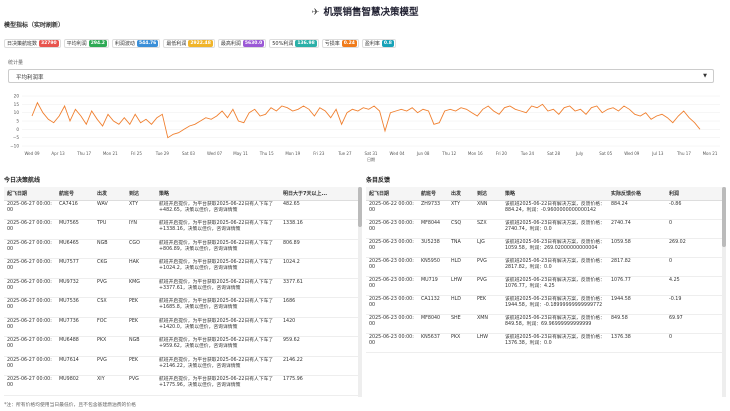 The width and height of the screenshot is (730, 411). Describe the element at coordinates (637, 229) in the screenshot. I see `table-cell: 2740.74` at that location.